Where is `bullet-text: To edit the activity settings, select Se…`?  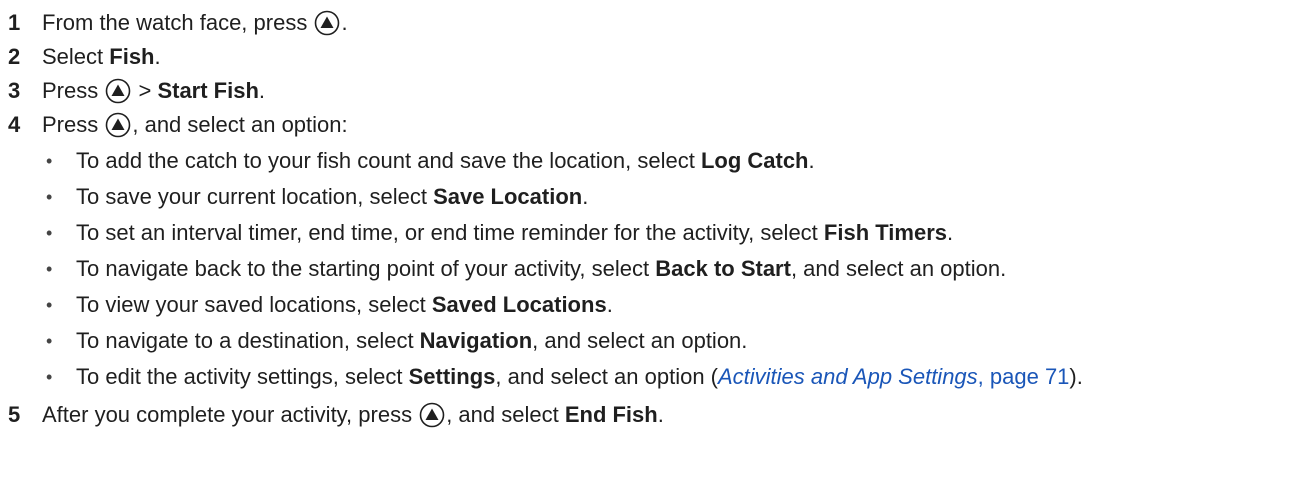 bullet-text: To edit the activity settings, select Se… is located at coordinates (579, 377).